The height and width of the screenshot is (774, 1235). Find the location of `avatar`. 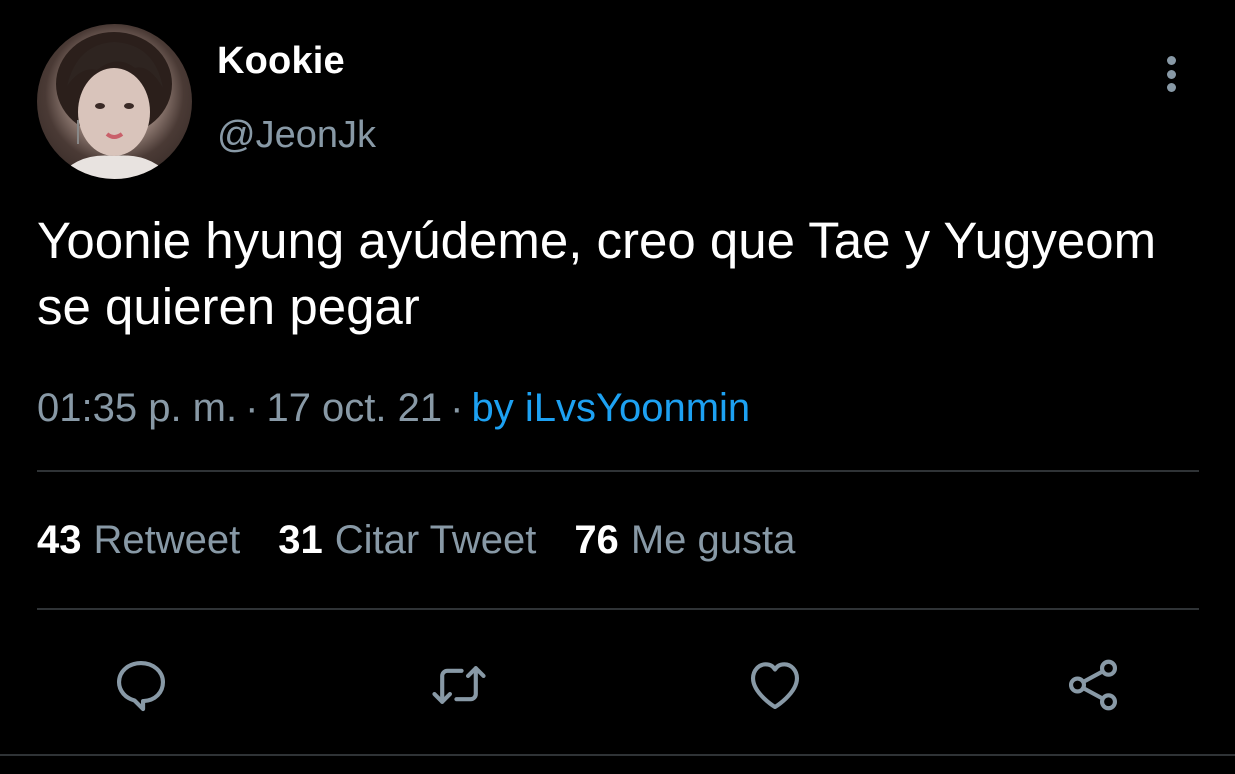

avatar is located at coordinates (114, 101).